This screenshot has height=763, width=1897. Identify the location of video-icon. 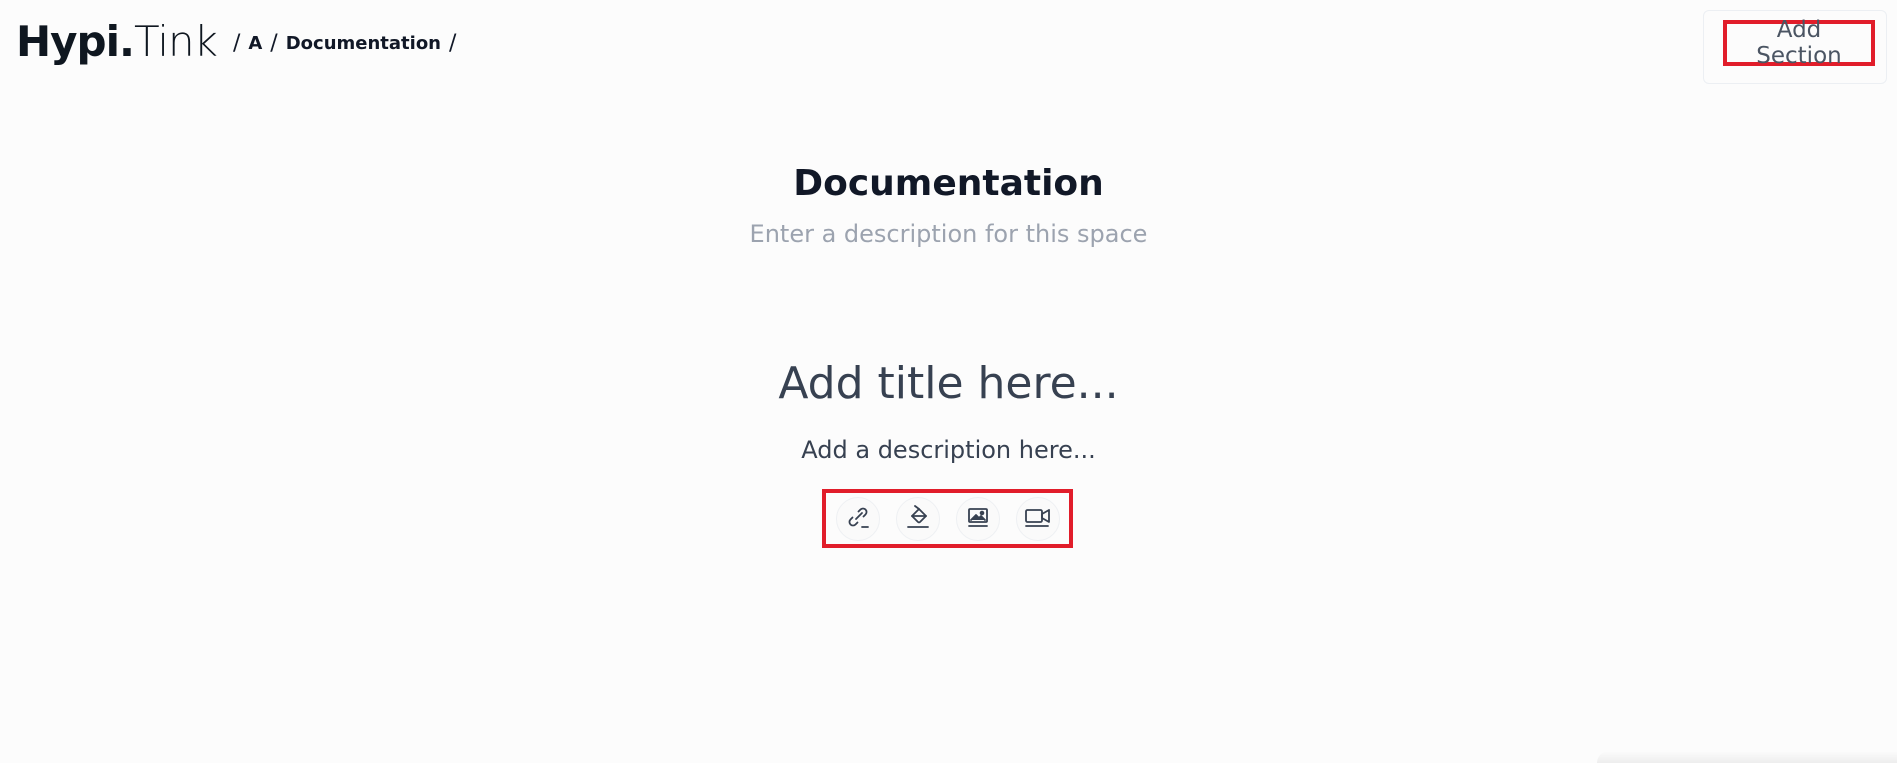
(1038, 518).